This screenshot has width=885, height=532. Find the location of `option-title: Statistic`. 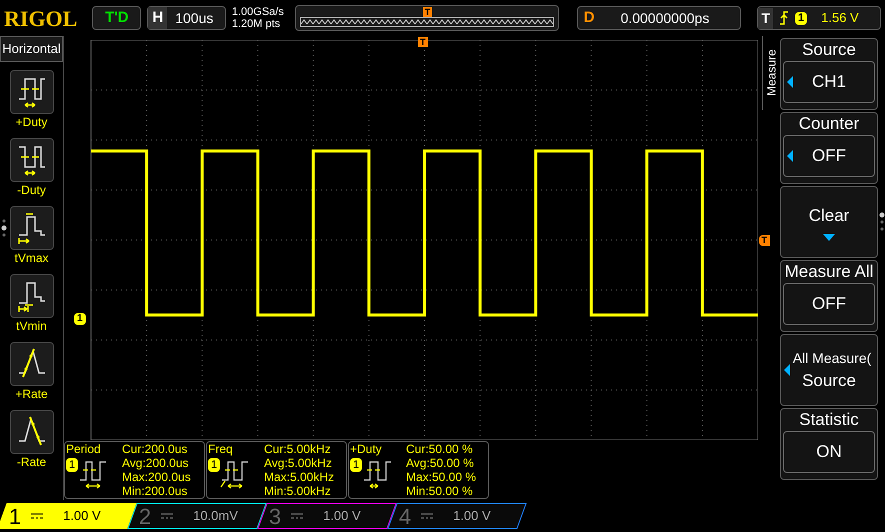

option-title: Statistic is located at coordinates (829, 420).